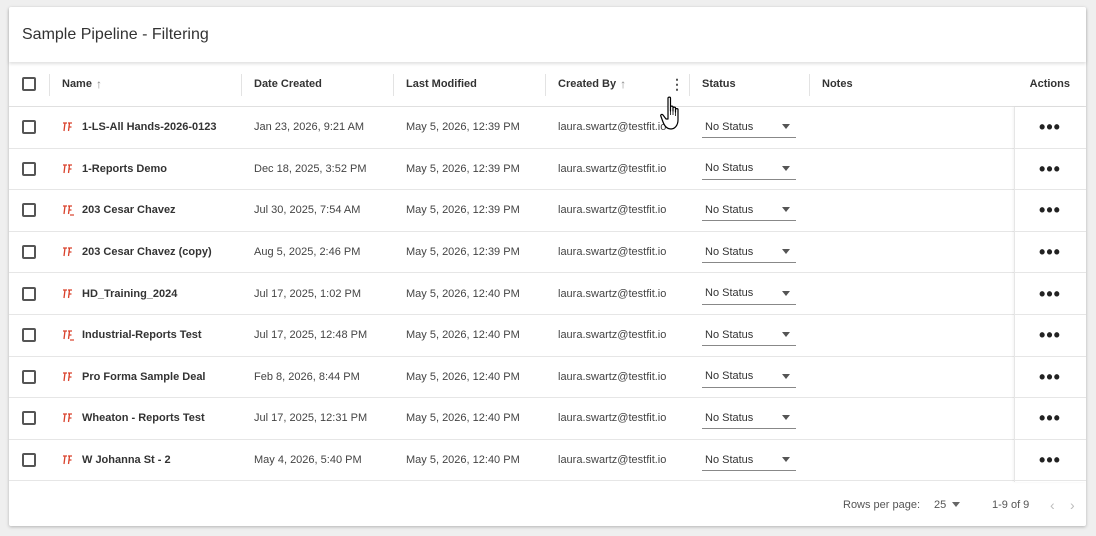 This screenshot has height=536, width=1096. Describe the element at coordinates (147, 252) in the screenshot. I see `project-name: 203 Cesar Chavez (copy)` at that location.